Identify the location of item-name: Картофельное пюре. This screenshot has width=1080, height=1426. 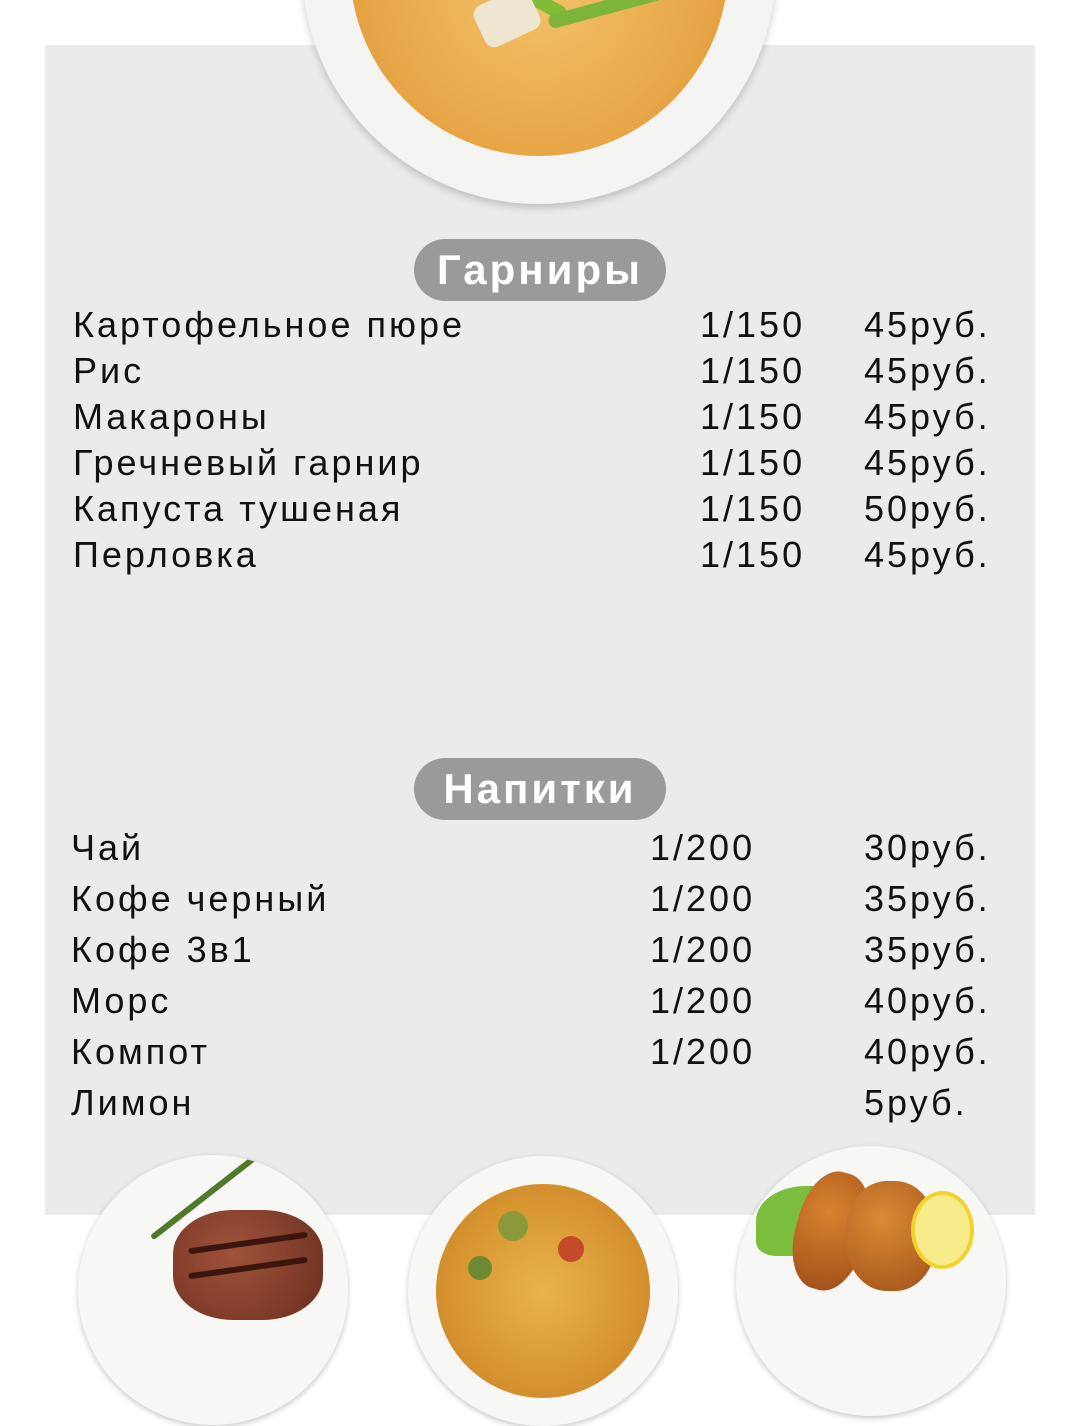
(269, 324).